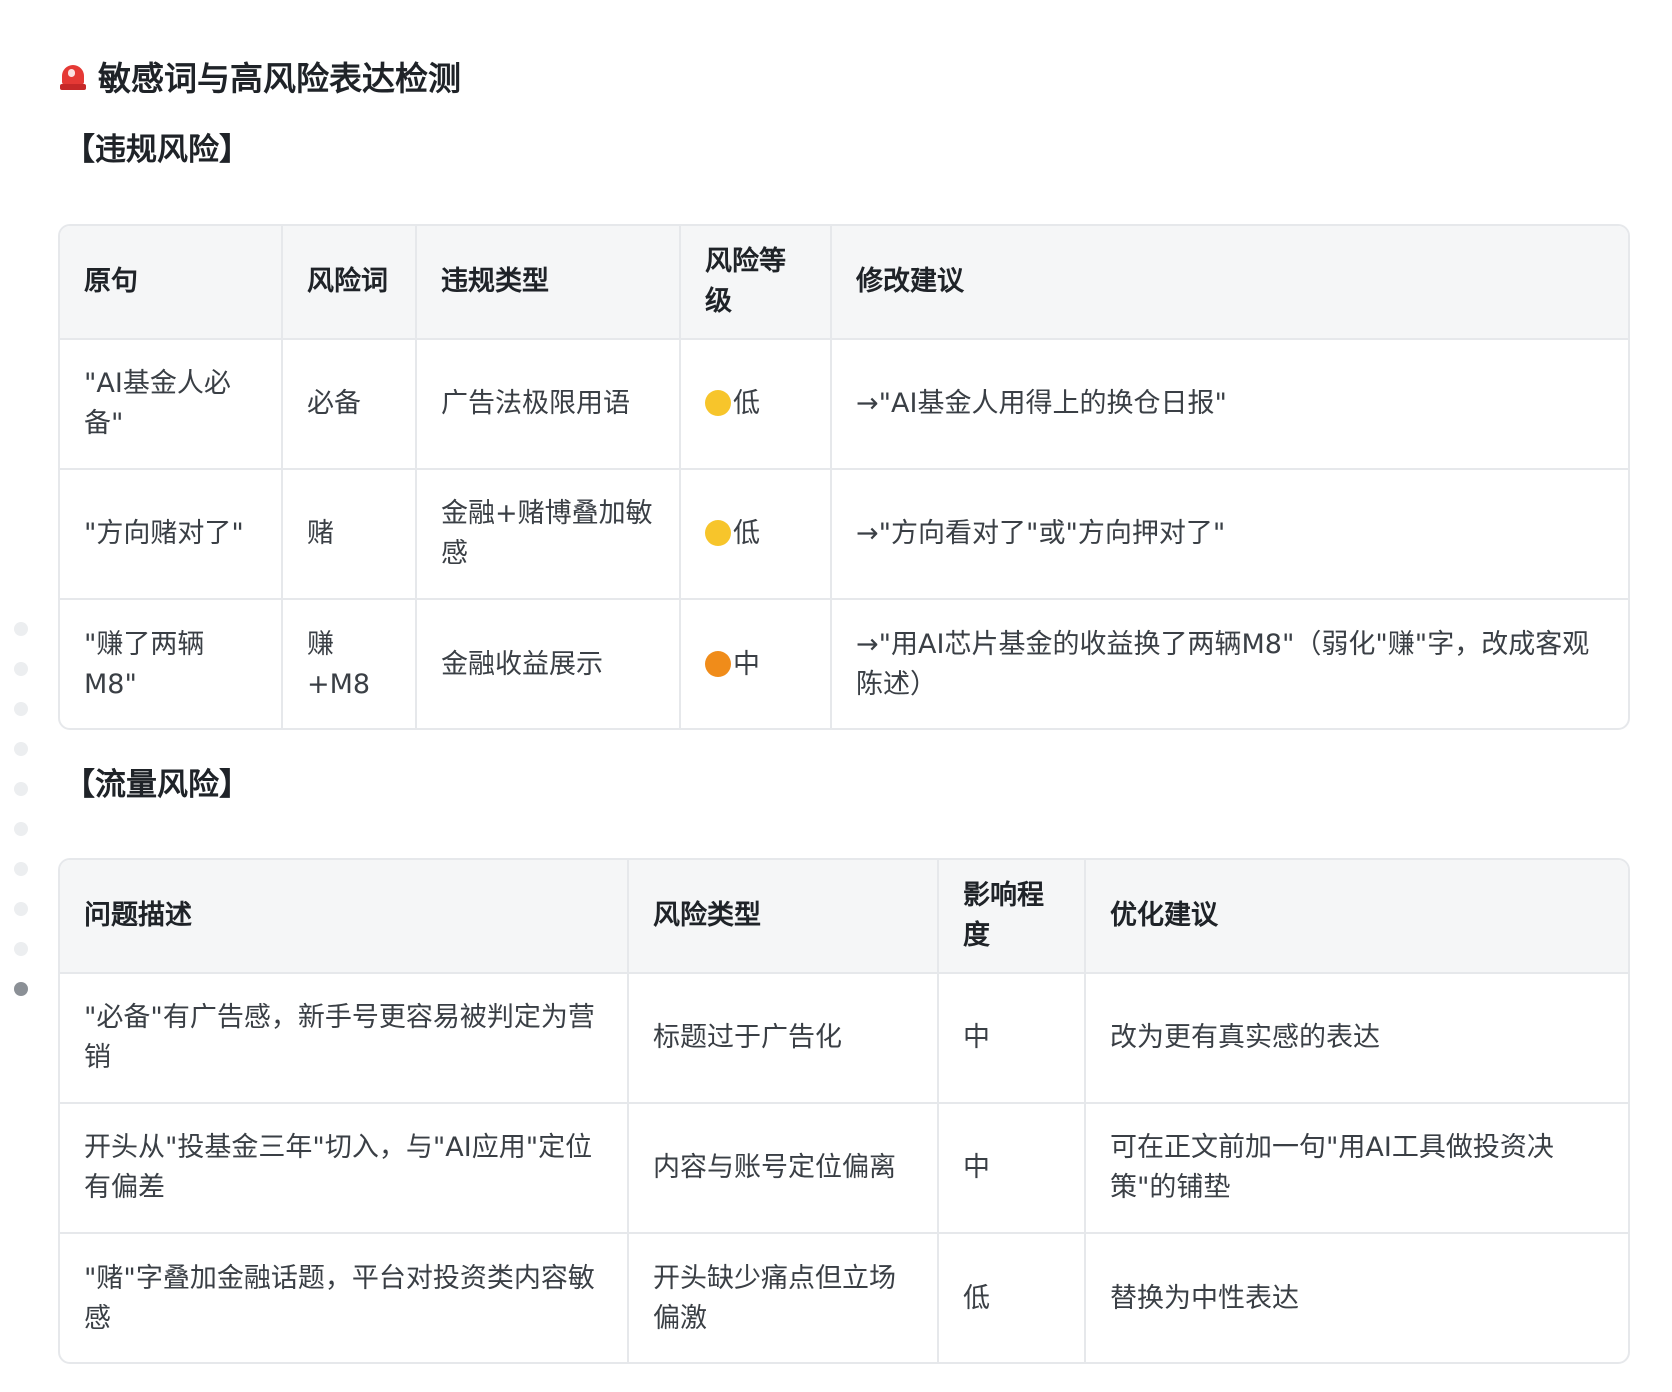  Describe the element at coordinates (1204, 1298) in the screenshot. I see `suggestion-cell: 替换为中性表达` at that location.